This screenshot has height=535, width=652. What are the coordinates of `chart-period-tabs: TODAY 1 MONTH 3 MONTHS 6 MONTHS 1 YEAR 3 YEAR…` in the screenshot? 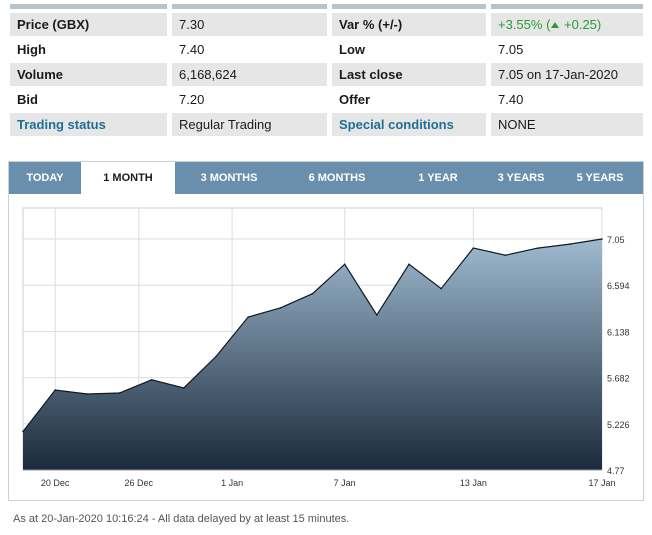 It's located at (326, 178).